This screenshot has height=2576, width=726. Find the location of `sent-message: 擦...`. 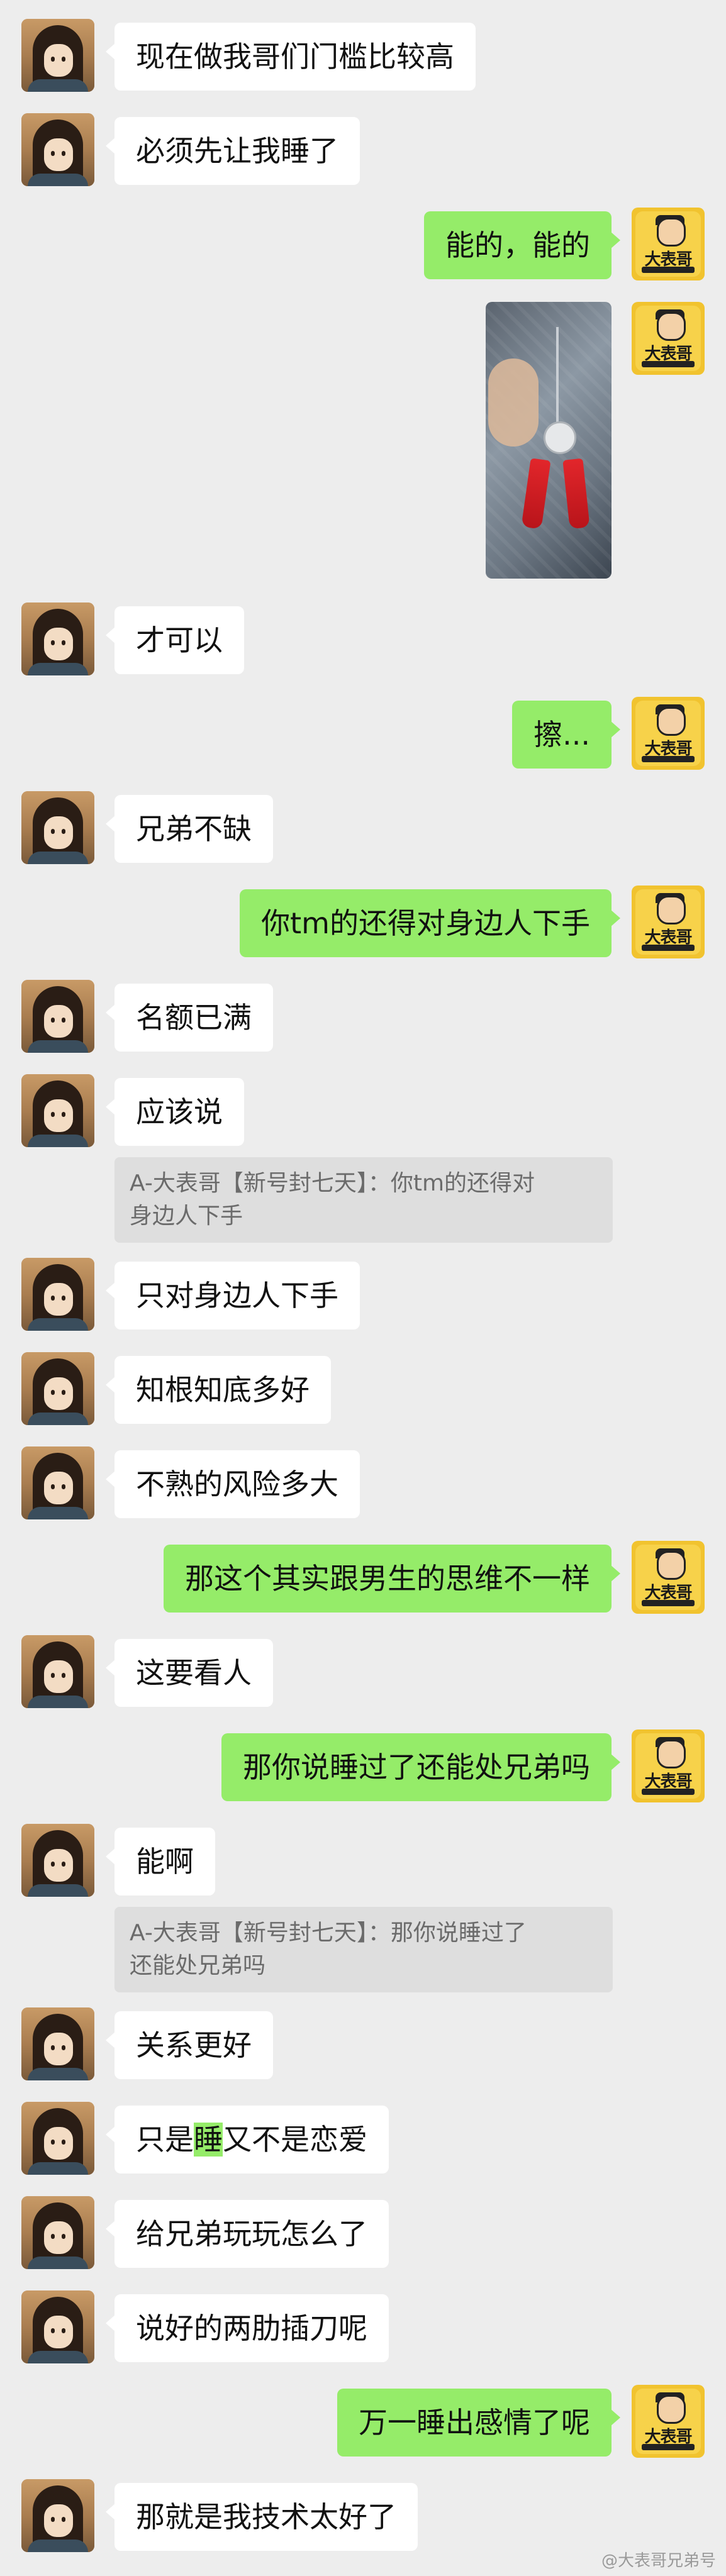

sent-message: 擦... is located at coordinates (566, 735).